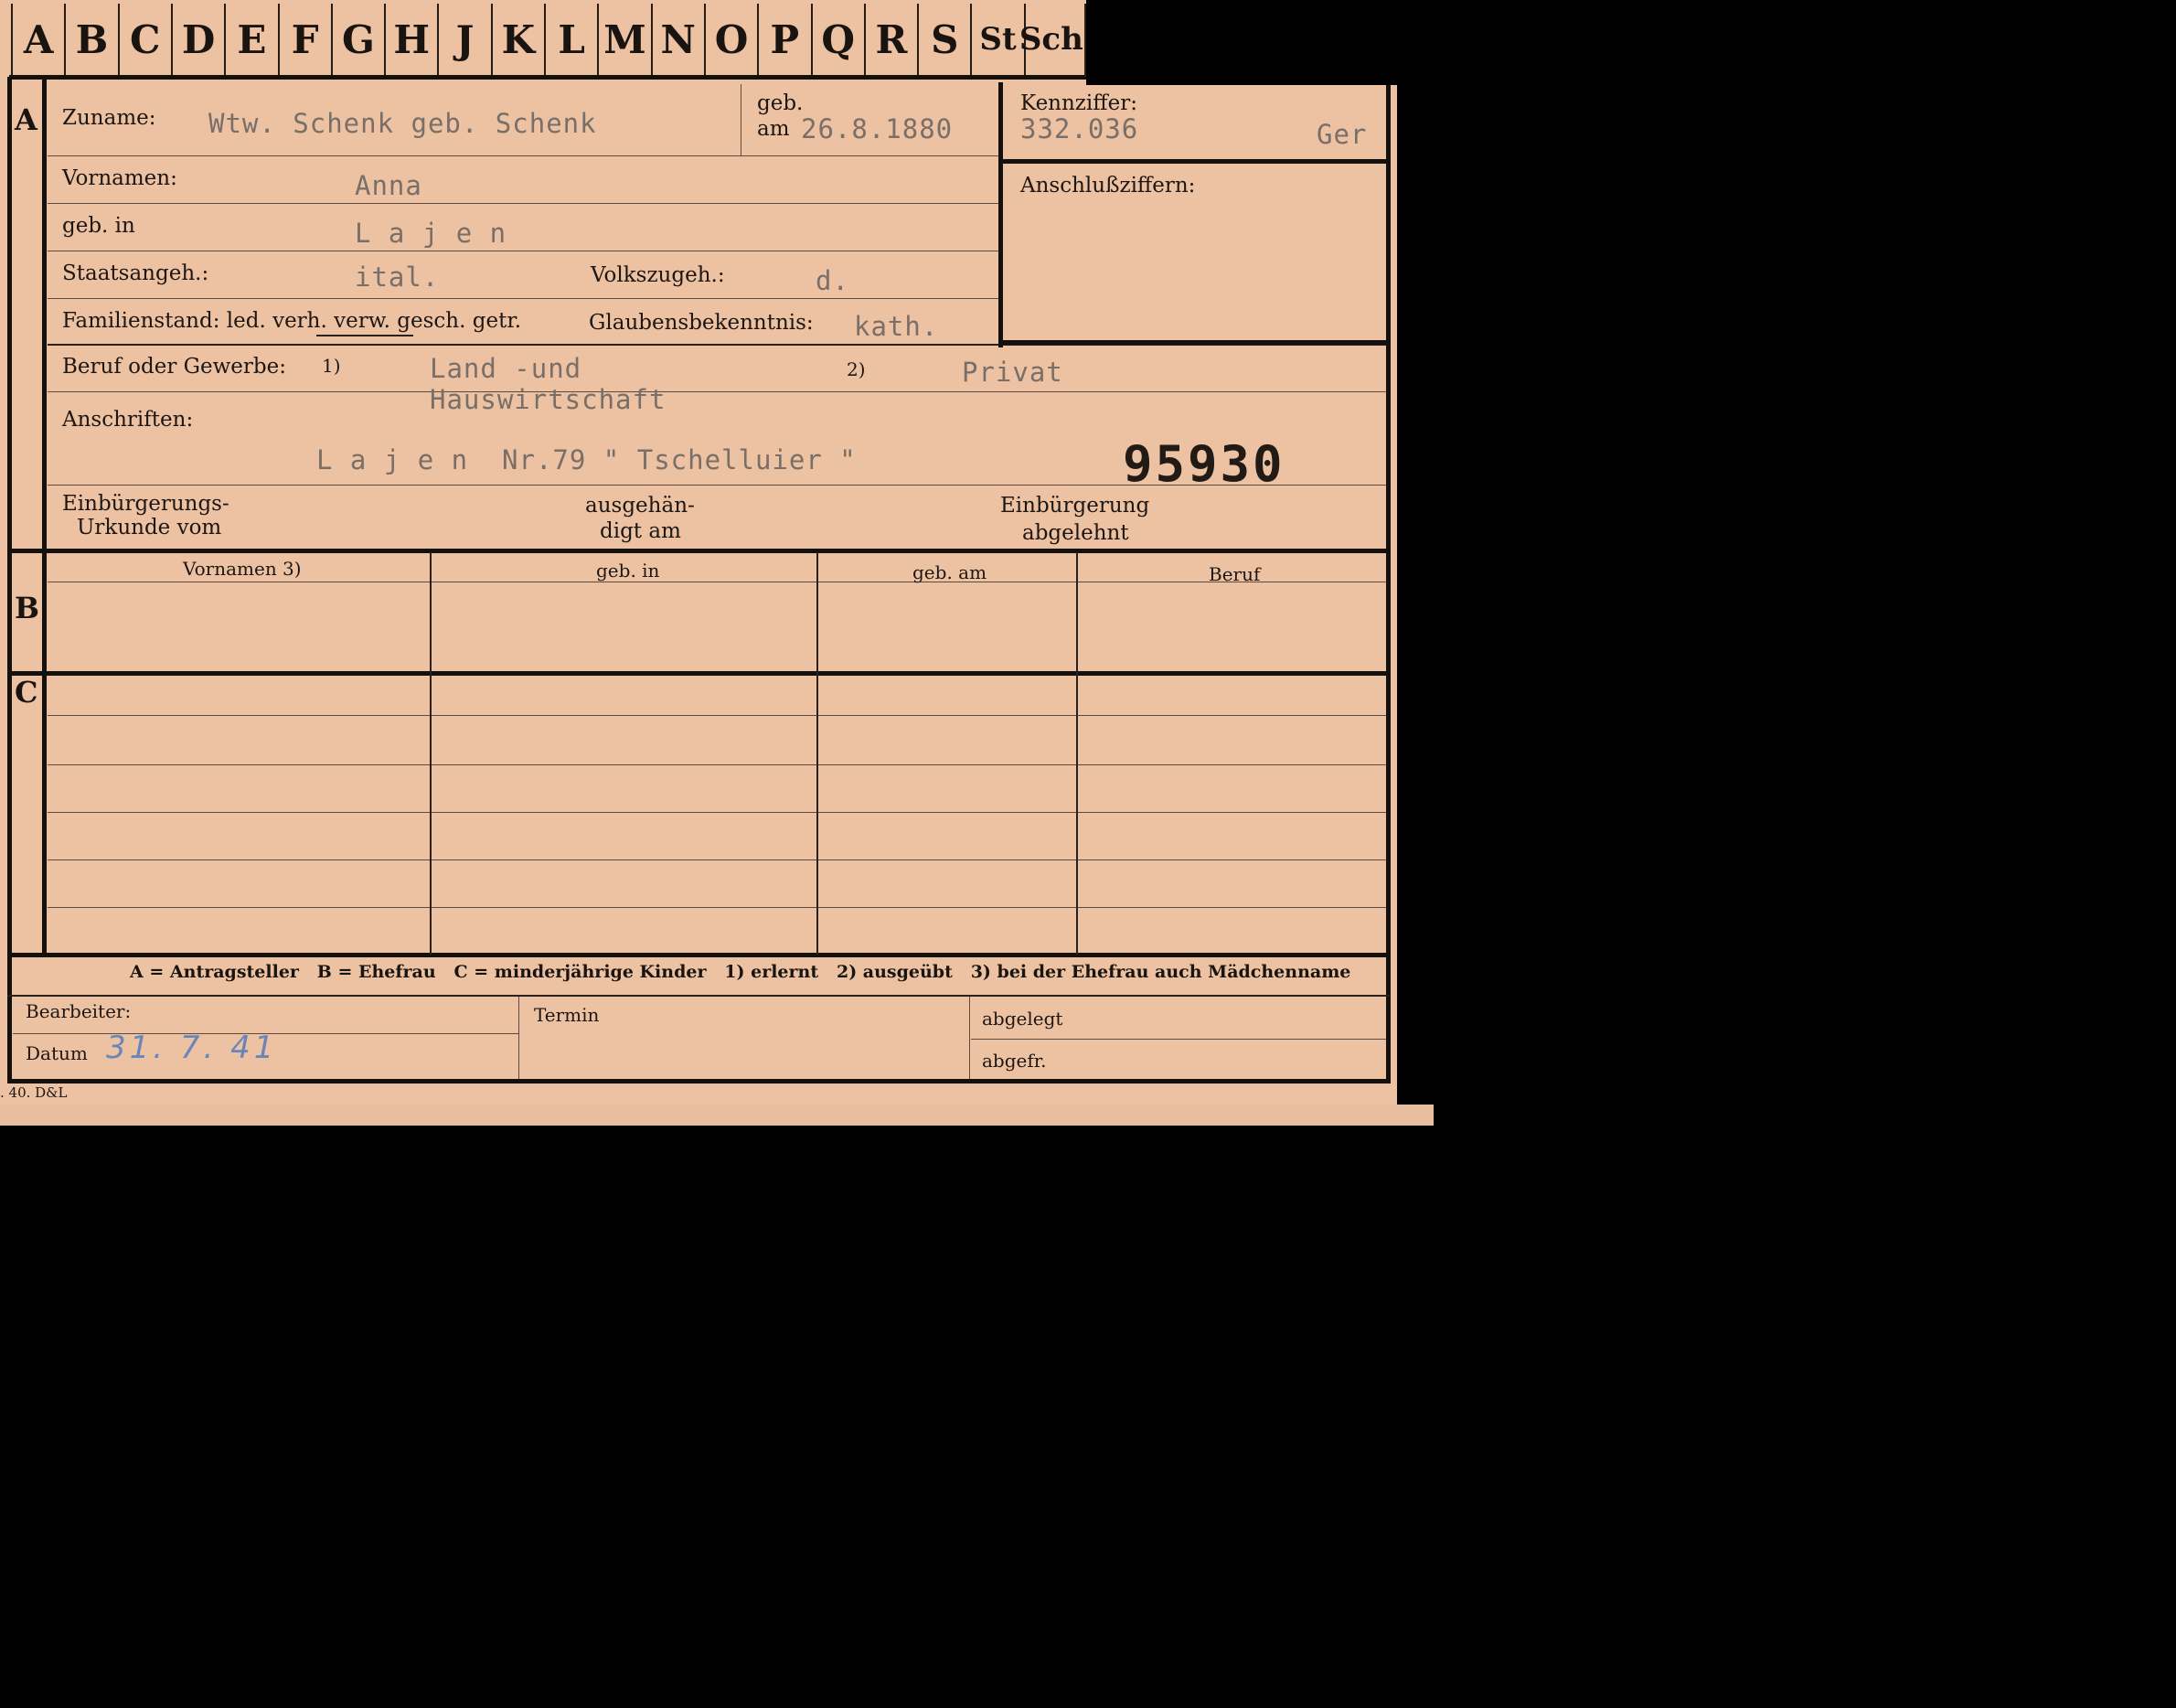 The image size is (2176, 1708). Describe the element at coordinates (388, 186) in the screenshot. I see `vornamen-value: Anna` at that location.